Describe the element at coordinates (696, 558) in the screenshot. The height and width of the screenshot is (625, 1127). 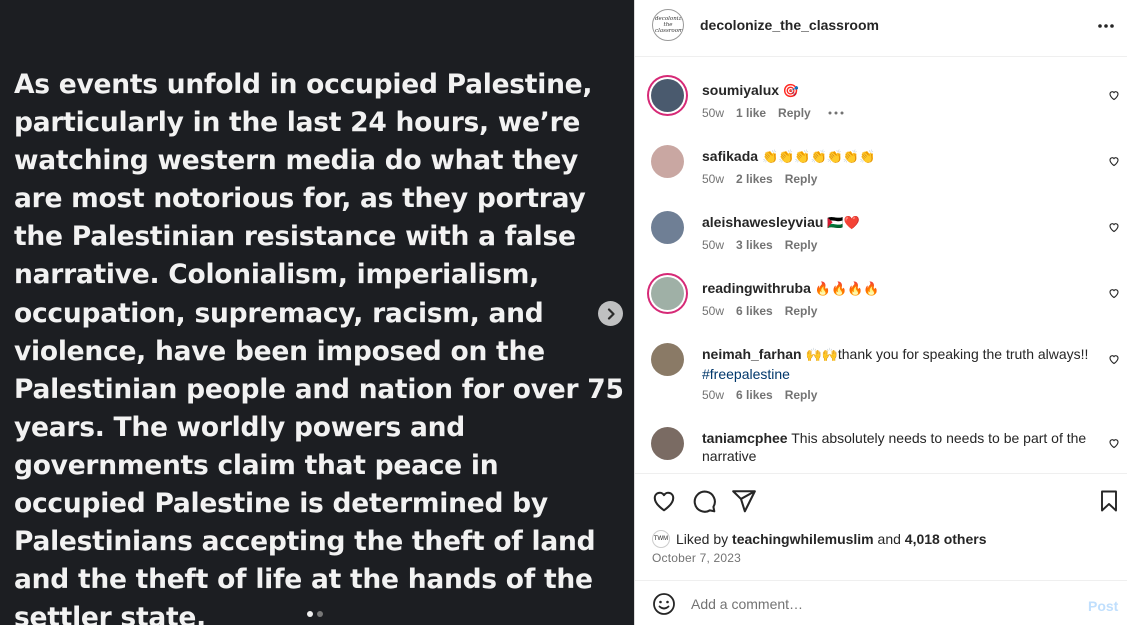
I see `post-date: October 7, 2023` at that location.